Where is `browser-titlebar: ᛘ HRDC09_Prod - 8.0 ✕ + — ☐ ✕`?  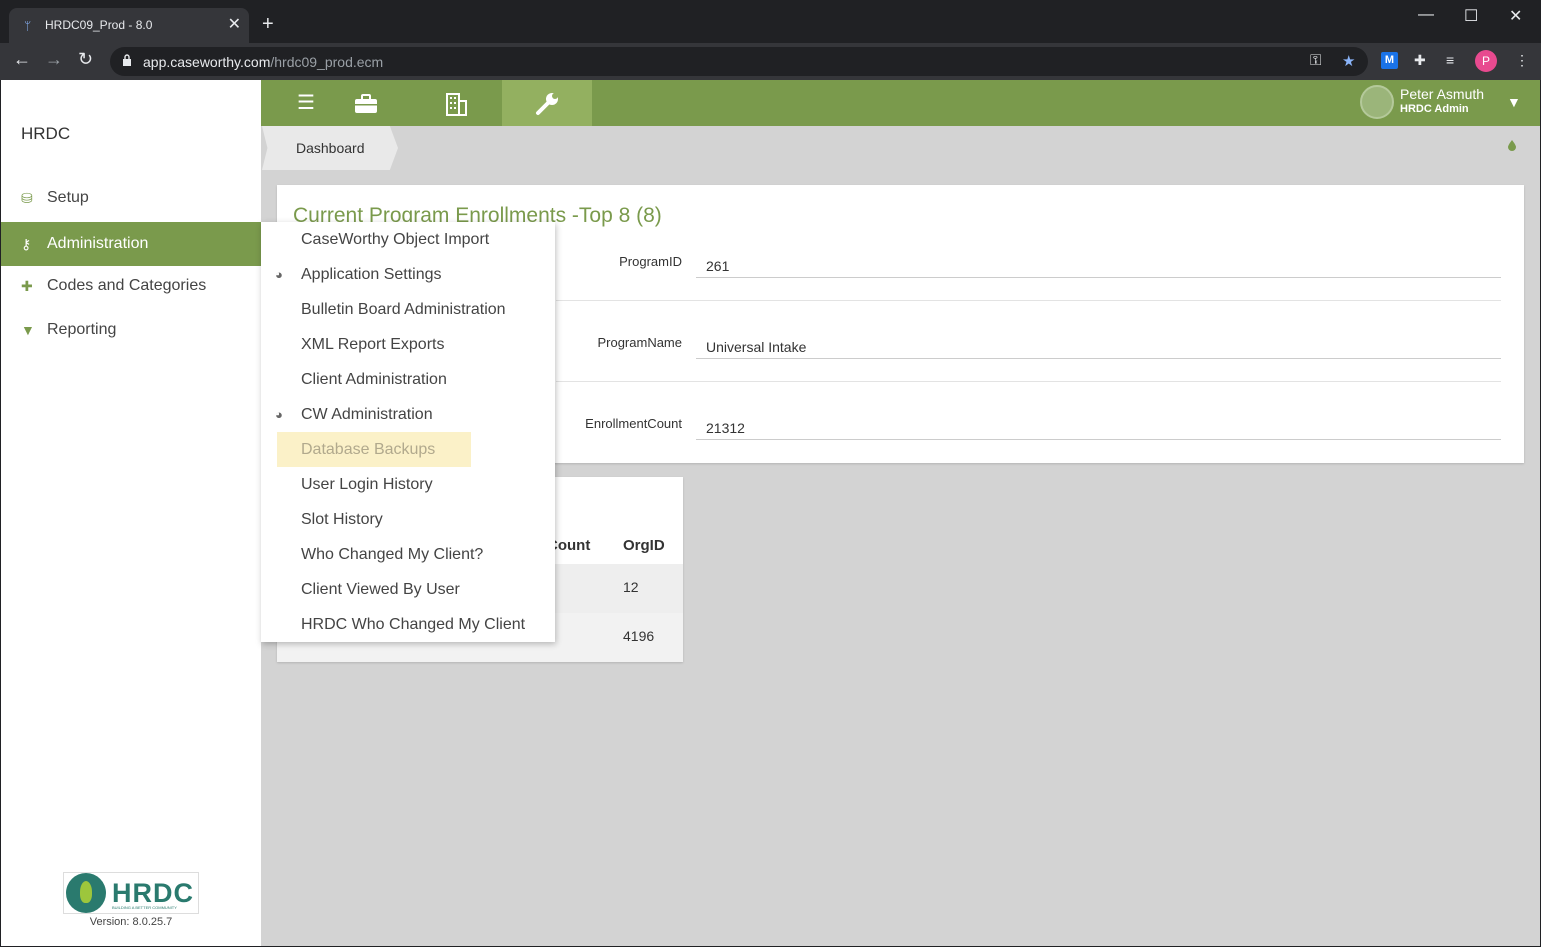 browser-titlebar: ᛘ HRDC09_Prod - 8.0 ✕ + — ☐ ✕ is located at coordinates (770, 21).